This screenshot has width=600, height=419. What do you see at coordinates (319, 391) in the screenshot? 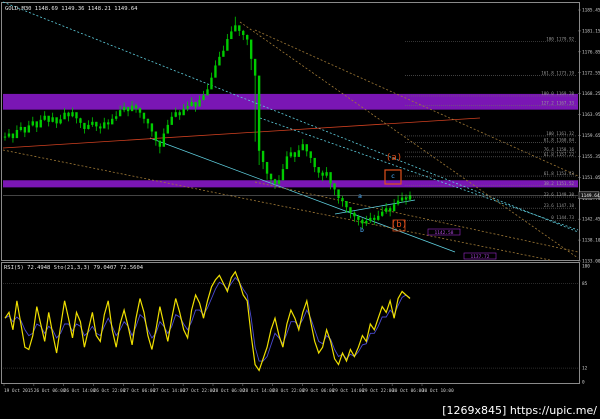
I see `time-label-10: 29 Oct 06:00` at bounding box center [319, 391].